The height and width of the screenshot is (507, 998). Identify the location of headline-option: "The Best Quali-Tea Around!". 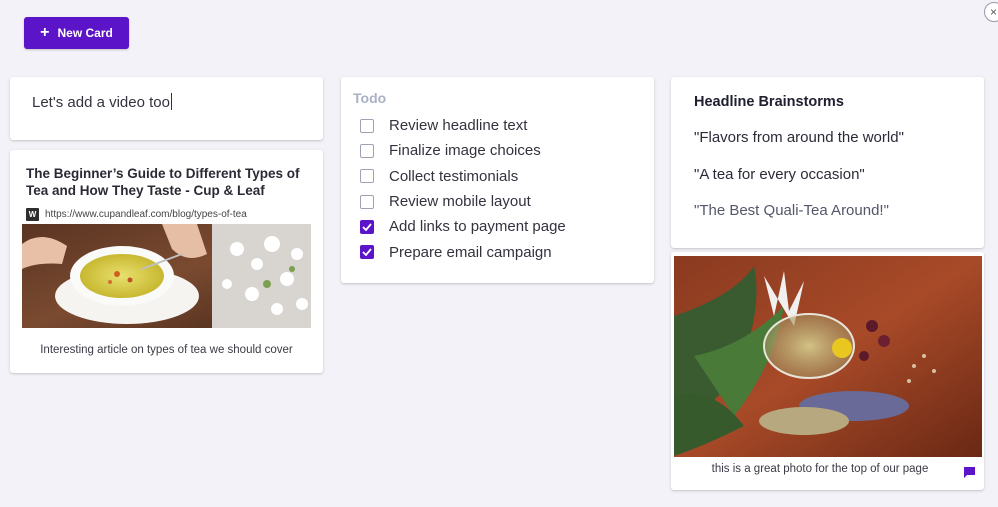
(791, 210).